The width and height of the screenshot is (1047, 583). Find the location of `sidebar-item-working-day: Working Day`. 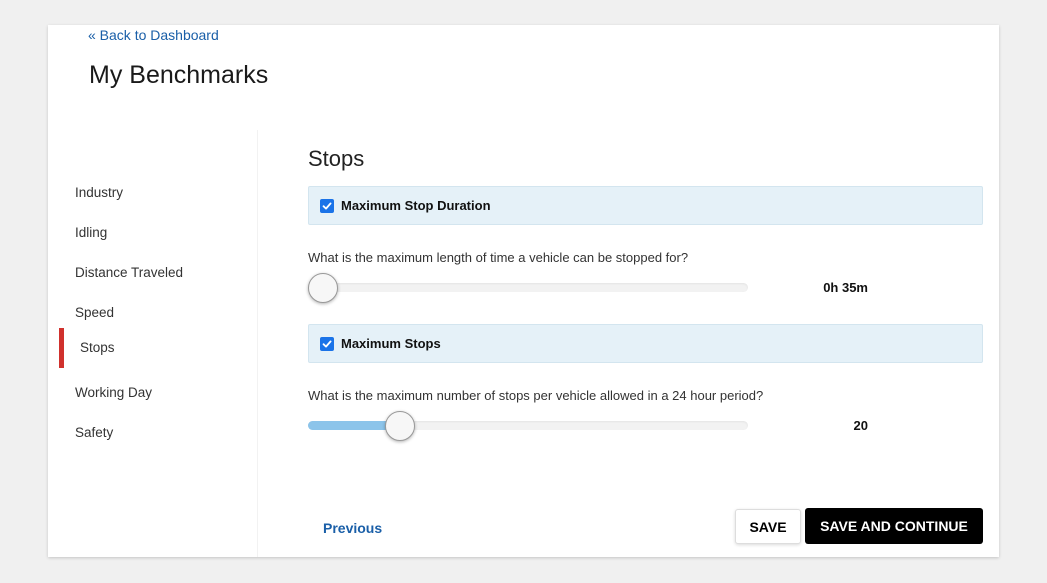

sidebar-item-working-day: Working Day is located at coordinates (153, 393).